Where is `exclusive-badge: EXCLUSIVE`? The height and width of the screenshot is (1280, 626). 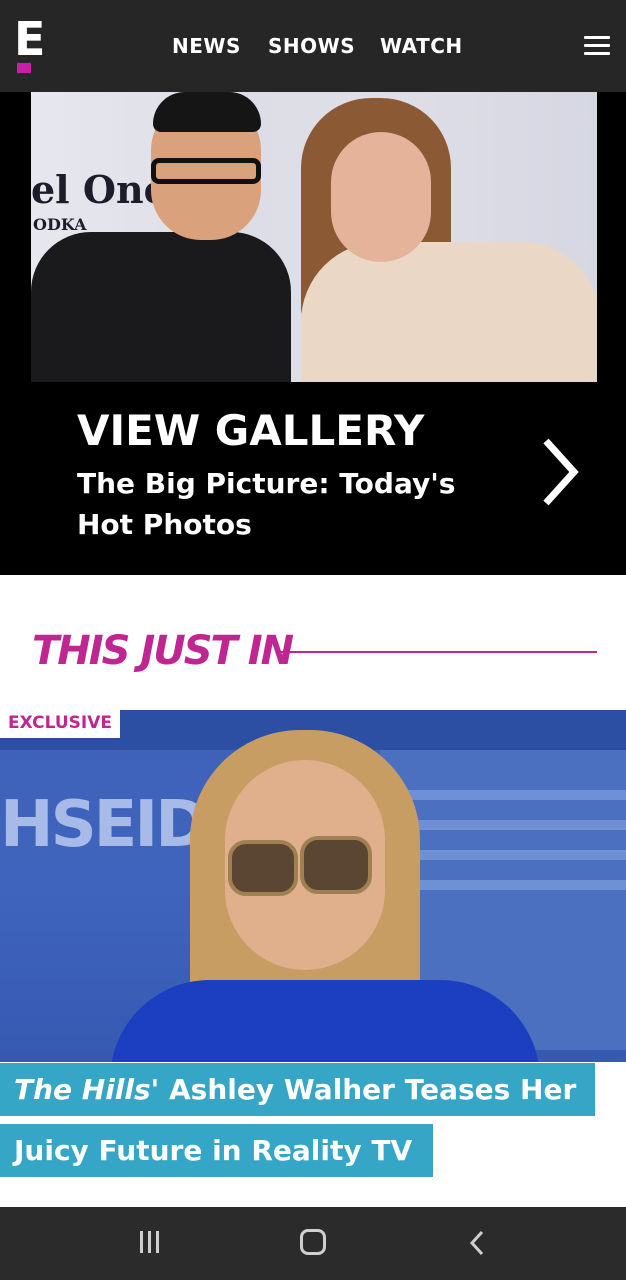 exclusive-badge: EXCLUSIVE is located at coordinates (60, 723).